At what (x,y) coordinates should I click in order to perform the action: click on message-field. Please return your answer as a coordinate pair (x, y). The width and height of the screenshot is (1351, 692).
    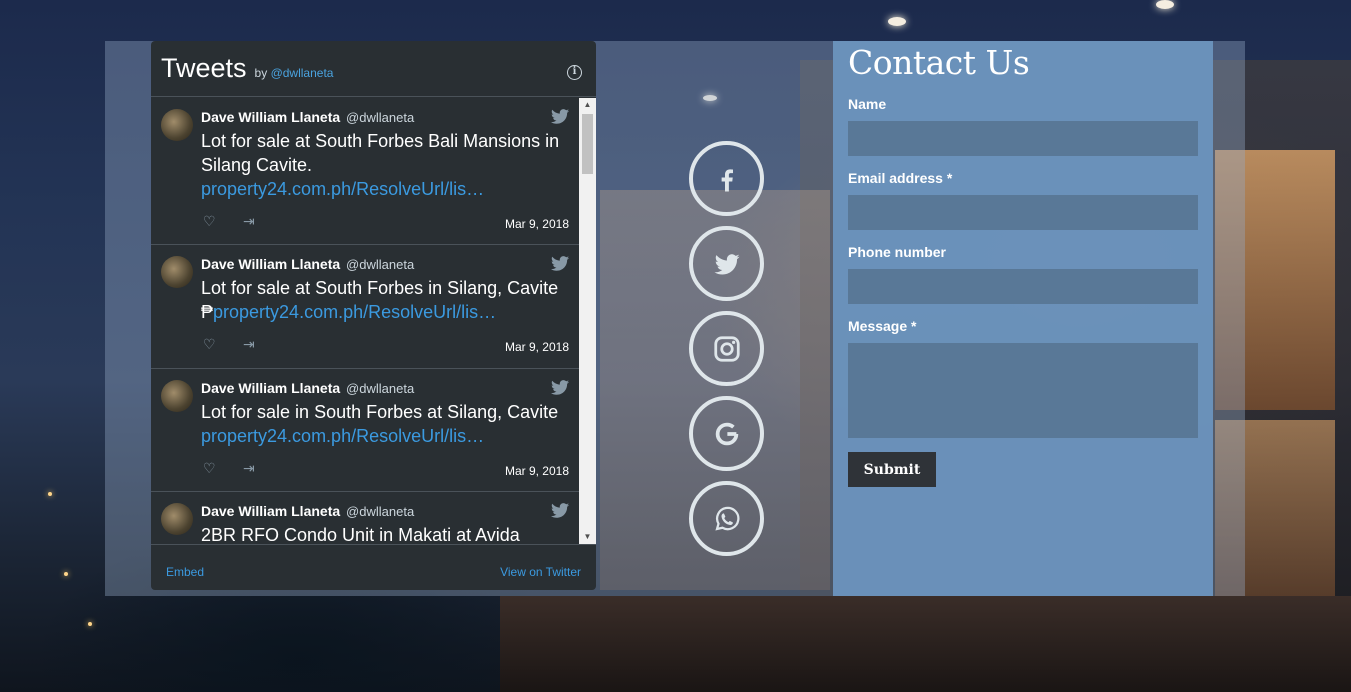
    Looking at the image, I should click on (1023, 390).